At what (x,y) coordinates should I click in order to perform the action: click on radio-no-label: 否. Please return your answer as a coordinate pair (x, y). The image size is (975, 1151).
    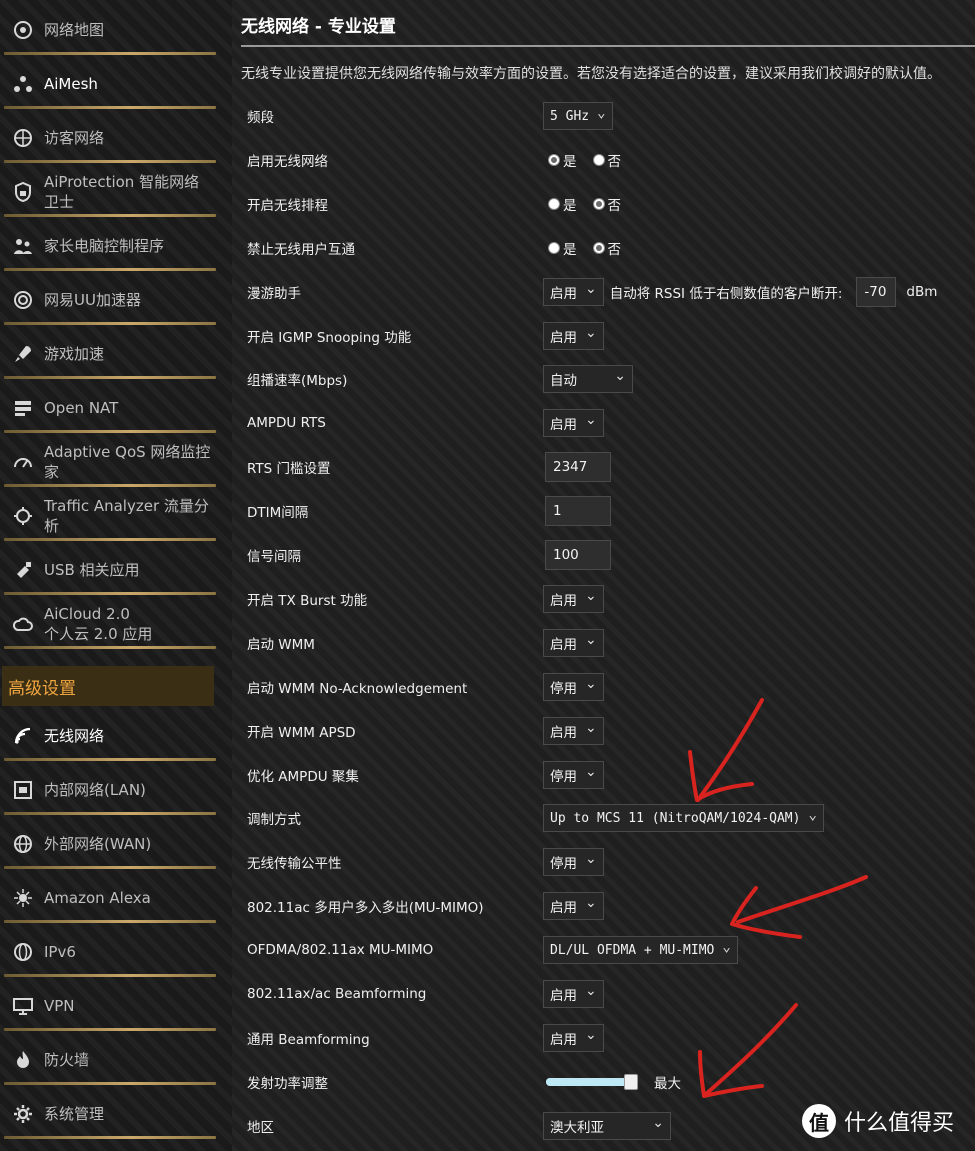
    Looking at the image, I should click on (614, 205).